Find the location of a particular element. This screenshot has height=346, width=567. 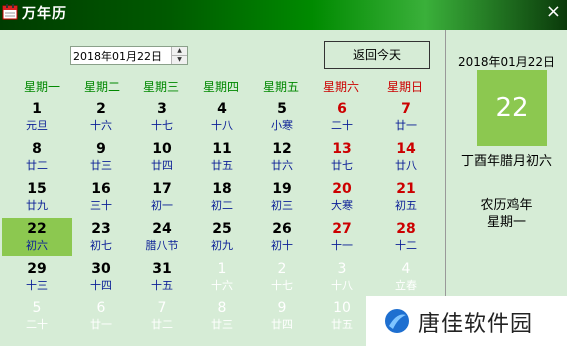

lunar-day: 十四 is located at coordinates (101, 285).